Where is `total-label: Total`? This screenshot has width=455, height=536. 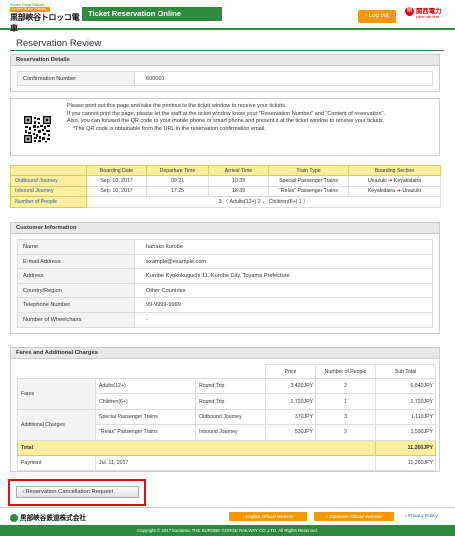 total-label: Total is located at coordinates (196, 447).